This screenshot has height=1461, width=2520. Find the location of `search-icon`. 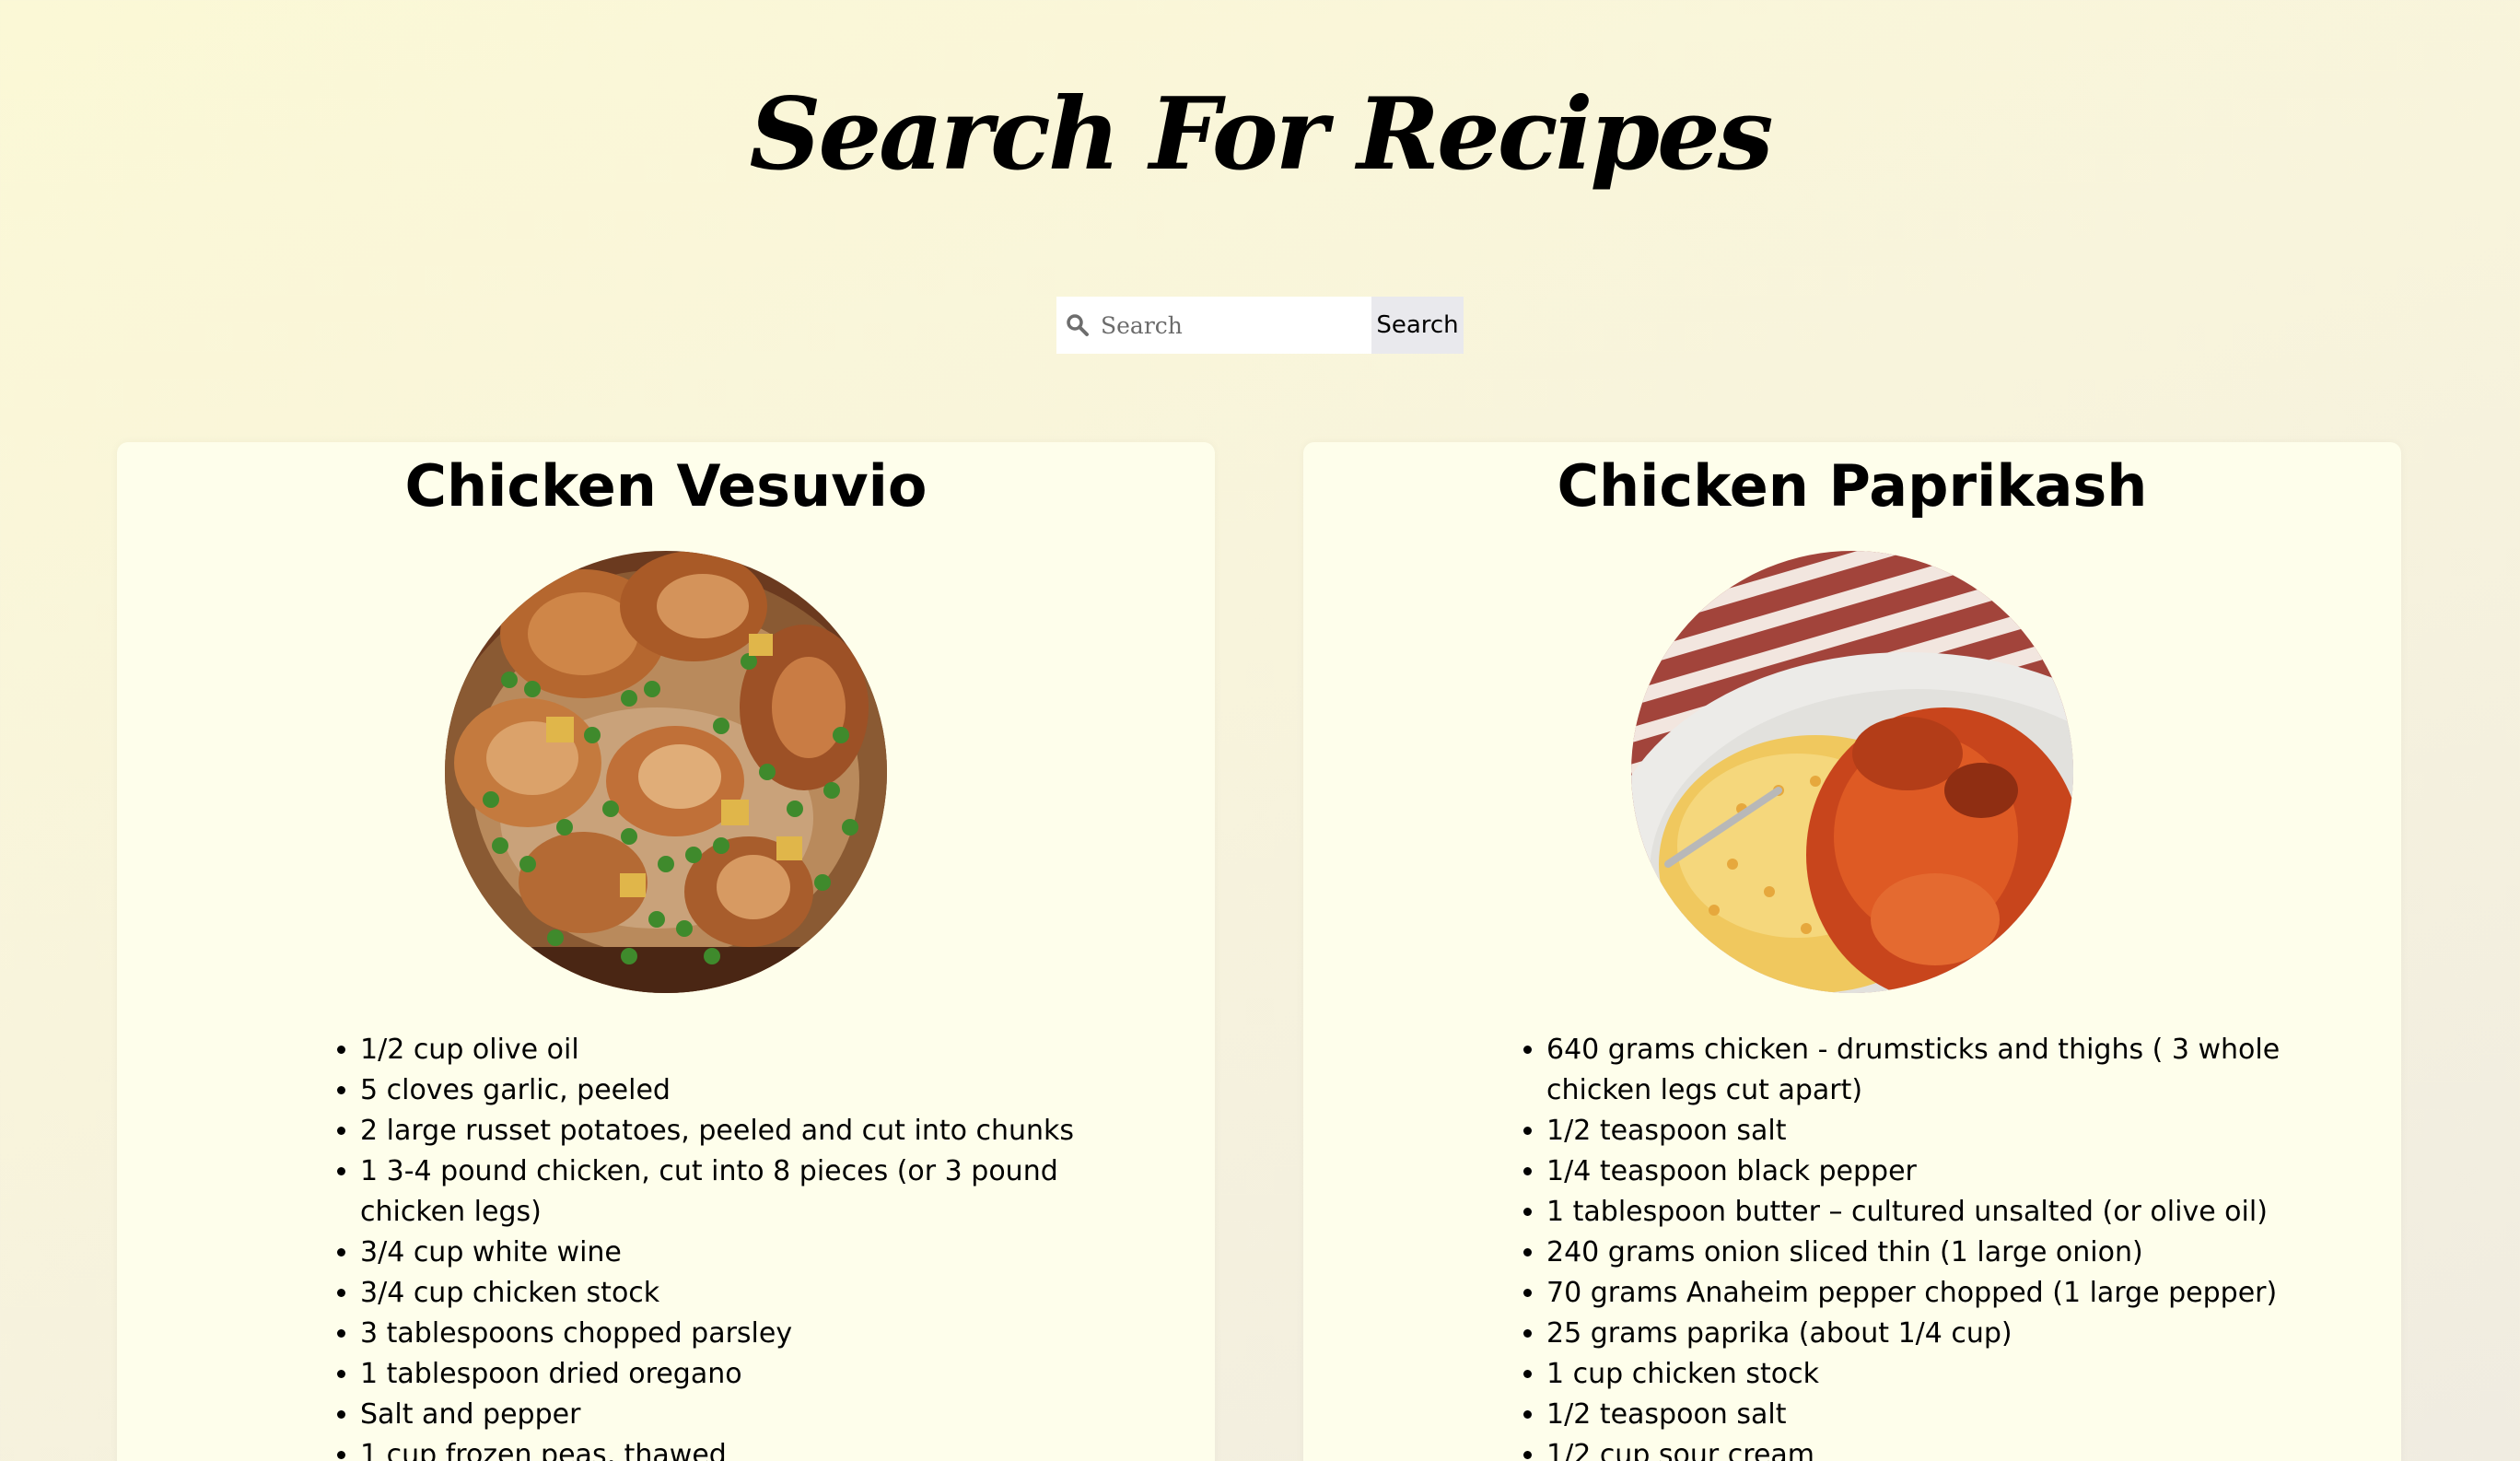

search-icon is located at coordinates (1078, 325).